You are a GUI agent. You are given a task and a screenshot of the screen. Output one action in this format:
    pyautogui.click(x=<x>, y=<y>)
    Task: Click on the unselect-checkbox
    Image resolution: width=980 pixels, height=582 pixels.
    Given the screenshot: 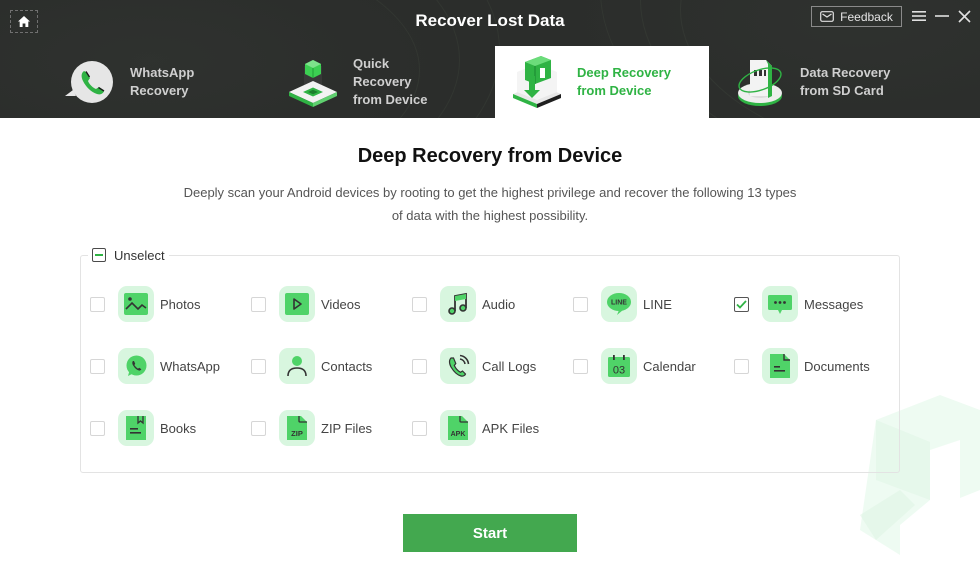 What is the action you would take?
    pyautogui.click(x=99, y=255)
    